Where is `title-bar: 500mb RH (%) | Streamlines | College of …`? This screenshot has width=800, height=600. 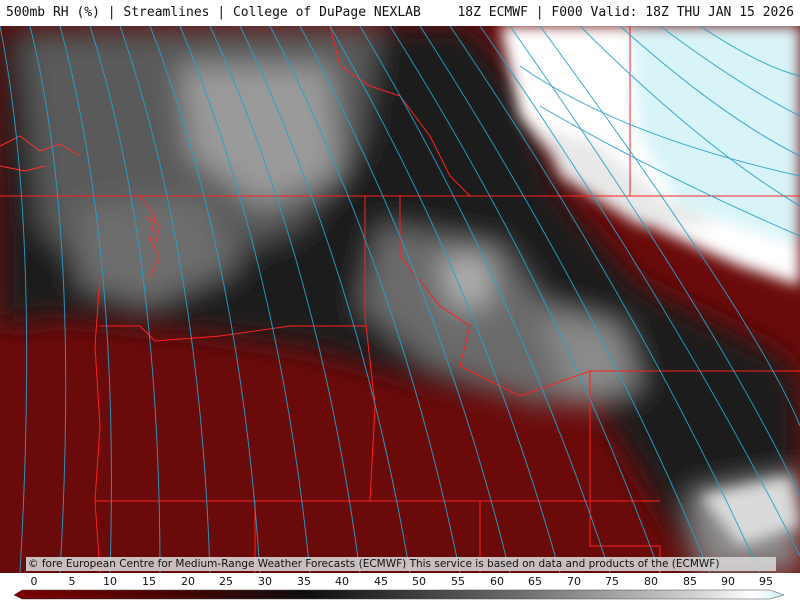
title-bar: 500mb RH (%) | Streamlines | College of … is located at coordinates (400, 13).